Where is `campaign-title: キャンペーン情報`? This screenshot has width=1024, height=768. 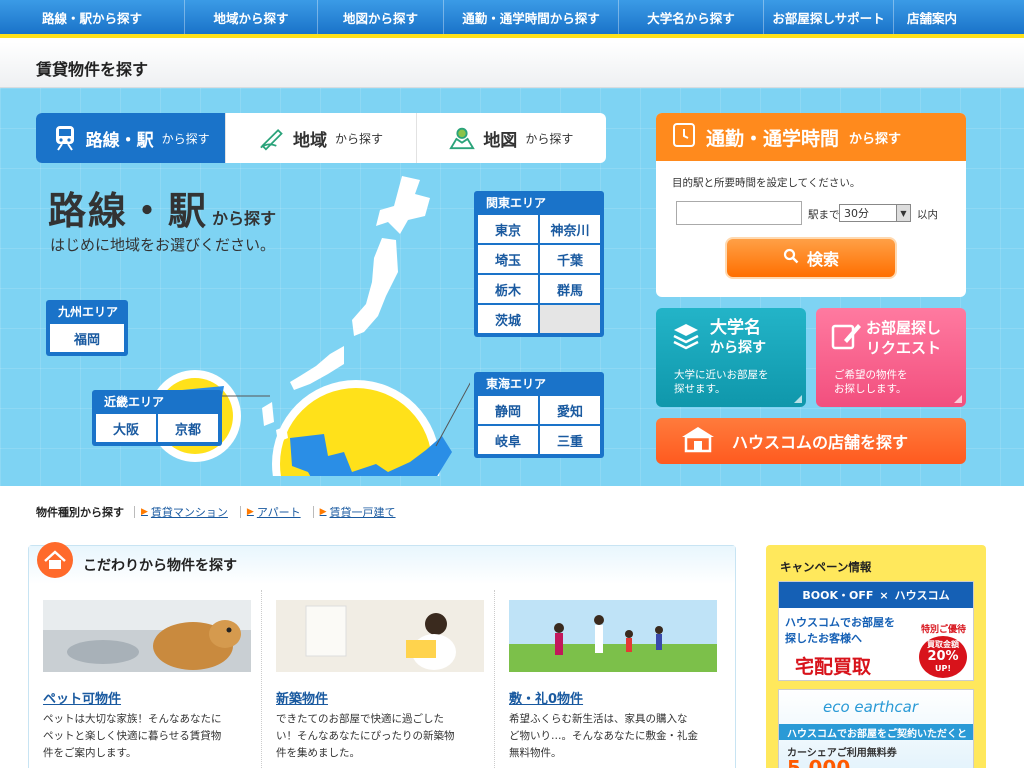 campaign-title: キャンペーン情報 is located at coordinates (826, 567).